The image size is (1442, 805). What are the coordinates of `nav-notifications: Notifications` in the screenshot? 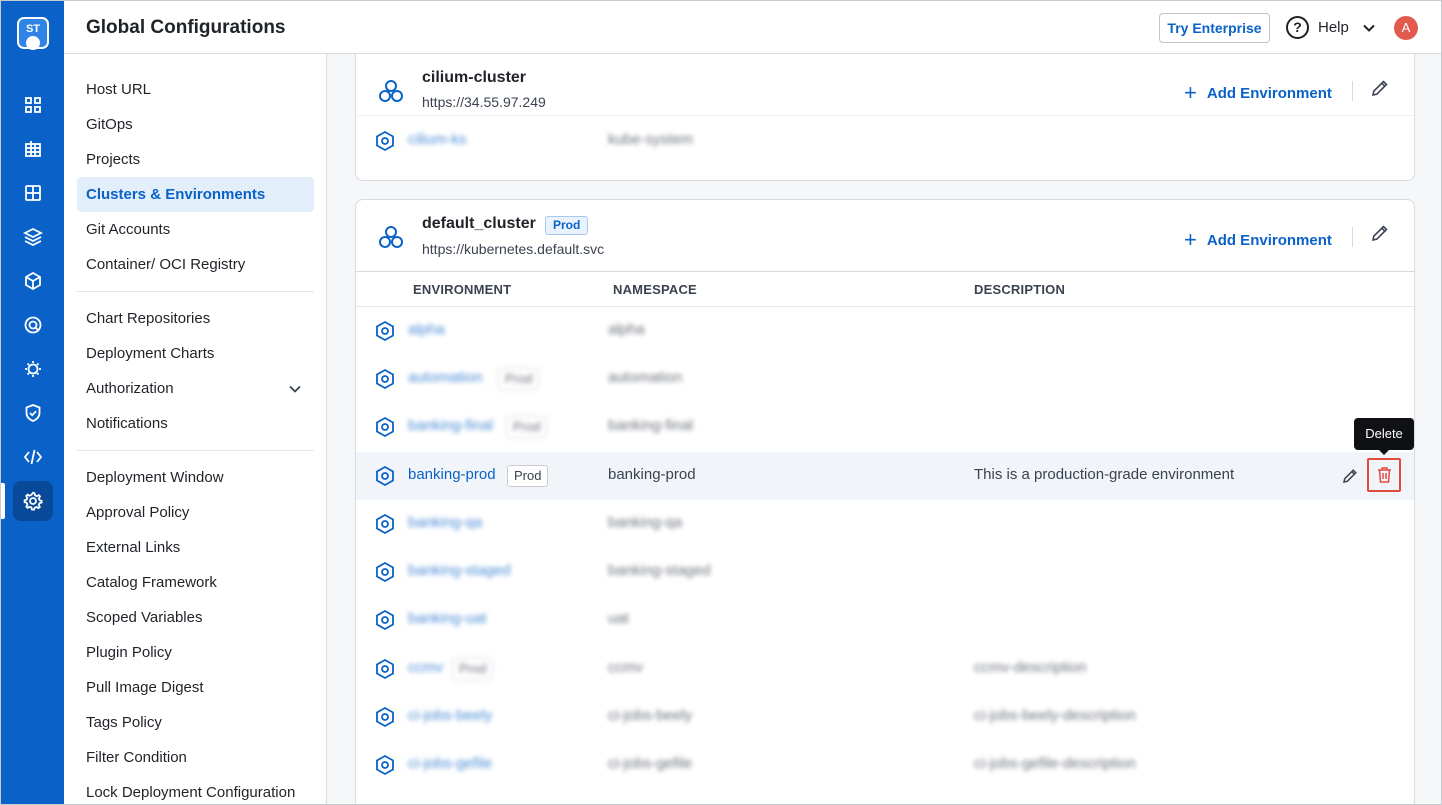 It's located at (195, 423).